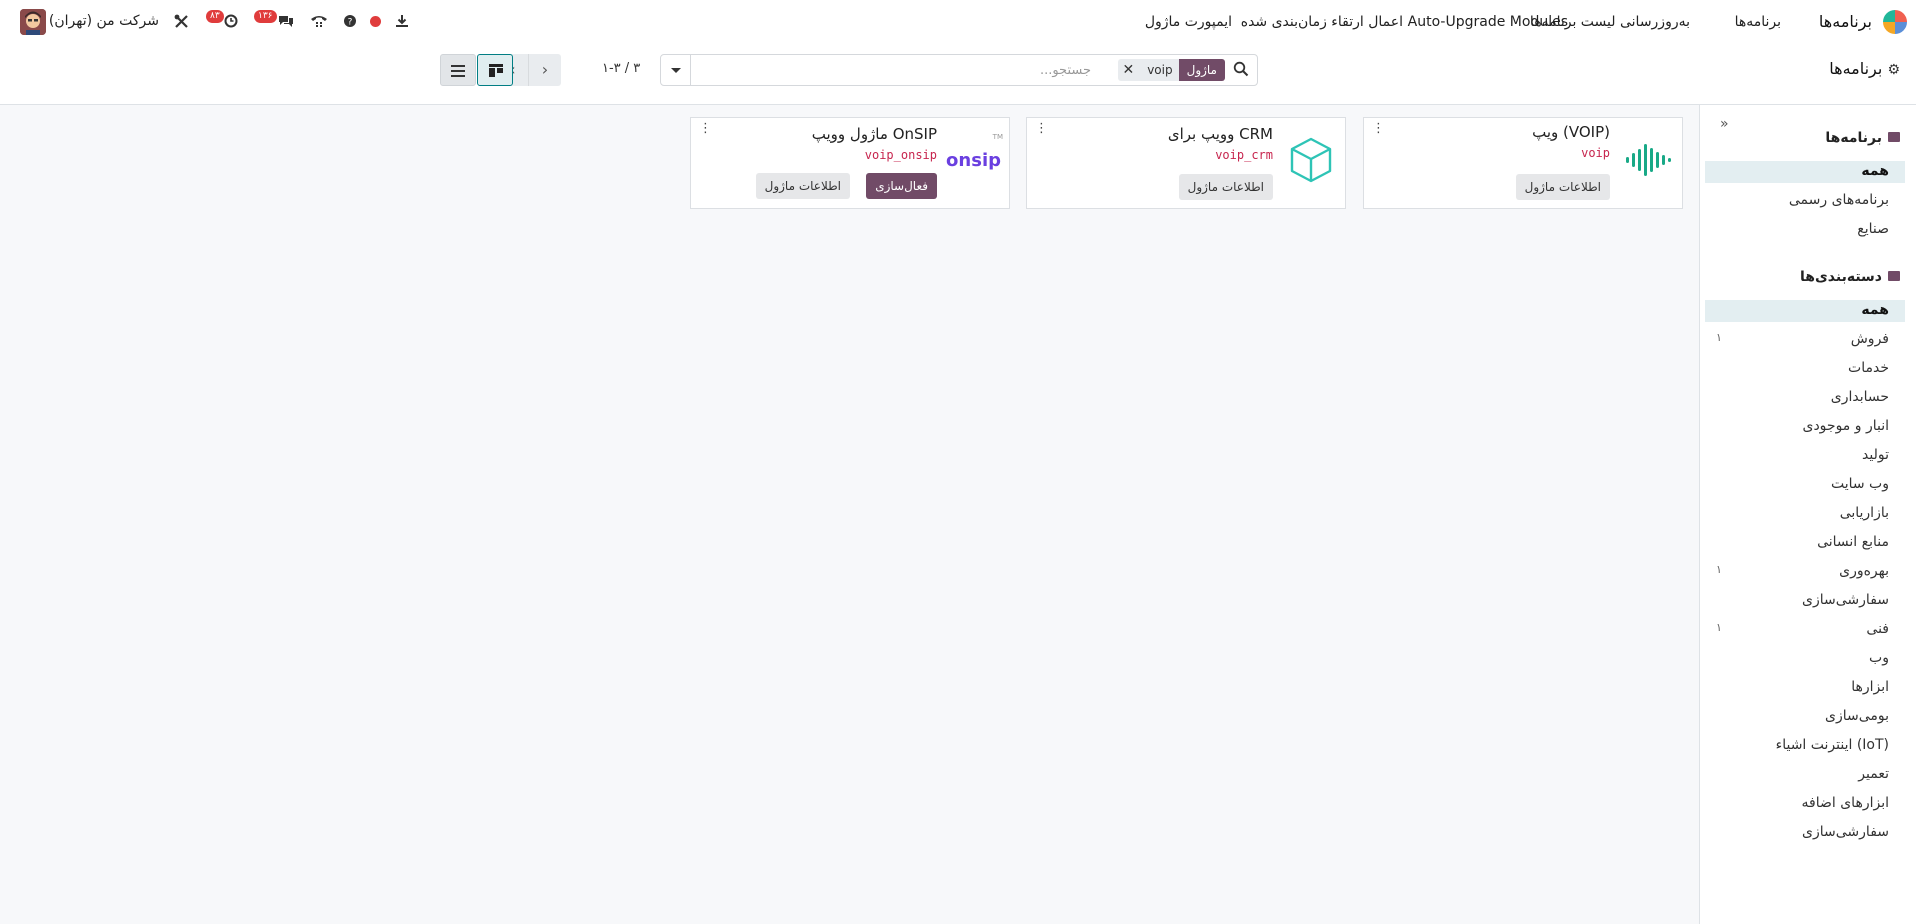 The width and height of the screenshot is (1916, 924). I want to click on categories-section-heading: دسته‌بندی‌ها, so click(1850, 277).